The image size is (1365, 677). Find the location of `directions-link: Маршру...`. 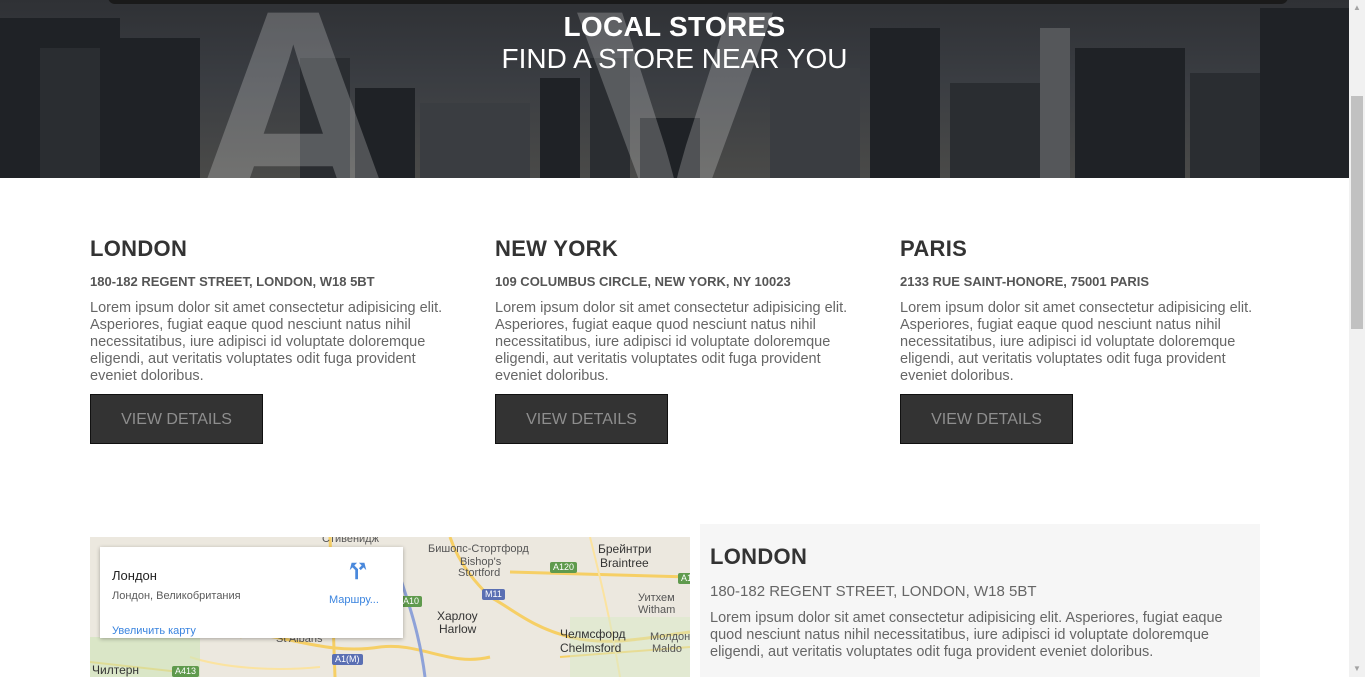

directions-link: Маршру... is located at coordinates (354, 600).